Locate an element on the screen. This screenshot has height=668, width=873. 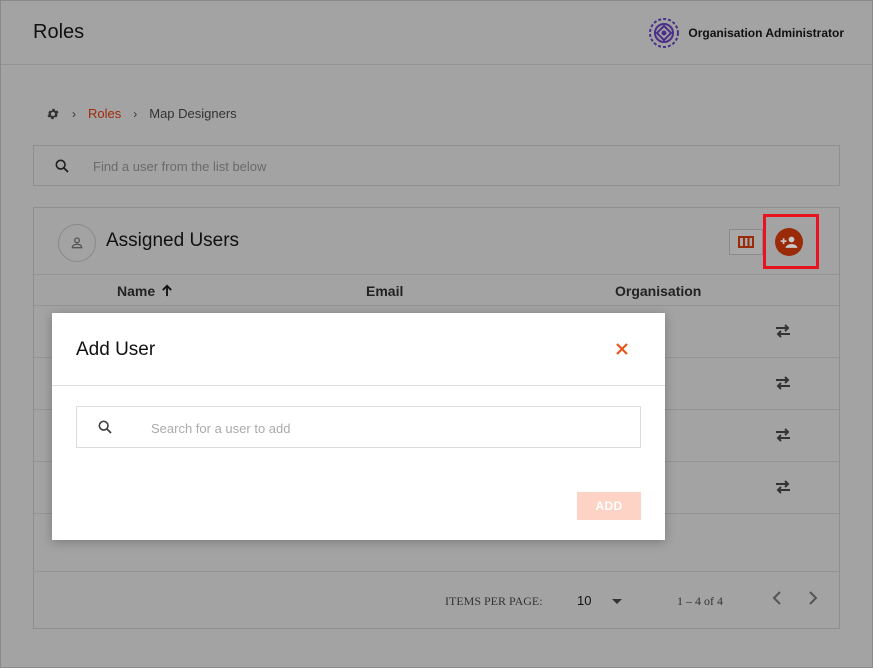
arrow-up-icon is located at coordinates (167, 290).